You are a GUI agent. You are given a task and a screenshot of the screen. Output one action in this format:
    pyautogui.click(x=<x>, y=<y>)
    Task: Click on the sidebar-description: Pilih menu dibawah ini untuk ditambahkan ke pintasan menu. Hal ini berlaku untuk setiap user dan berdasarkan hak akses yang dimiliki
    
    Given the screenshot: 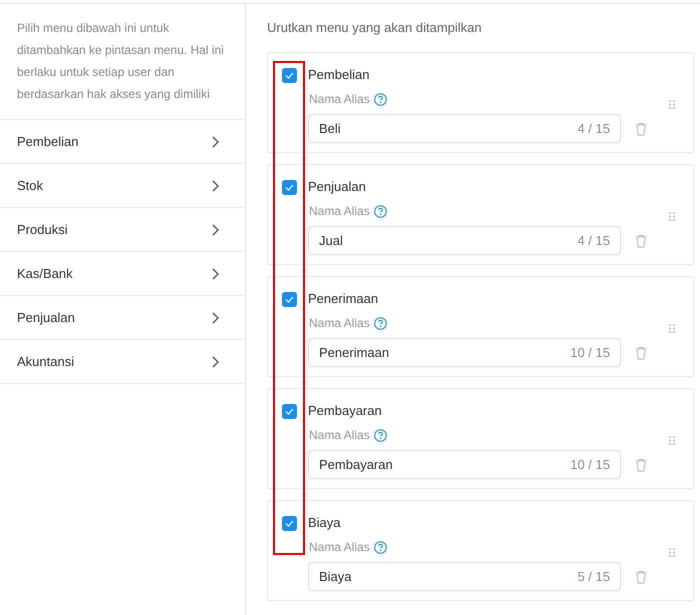 What is the action you would take?
    pyautogui.click(x=122, y=62)
    